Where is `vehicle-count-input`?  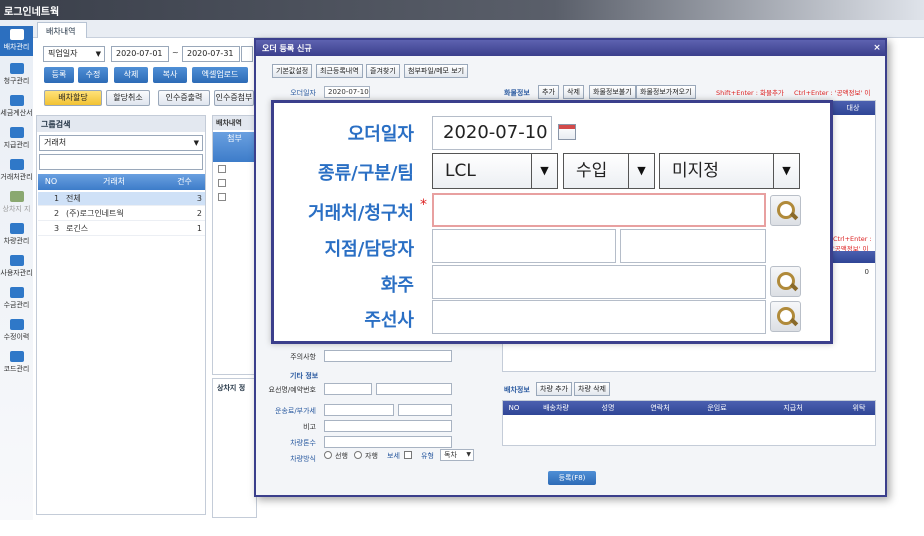
vehicle-count-input is located at coordinates (388, 442).